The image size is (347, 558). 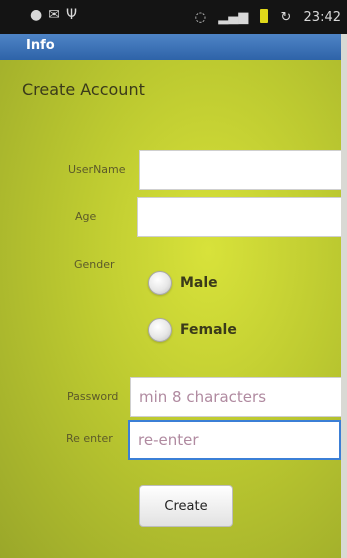 I want to click on android-icon: ●, so click(x=39, y=15).